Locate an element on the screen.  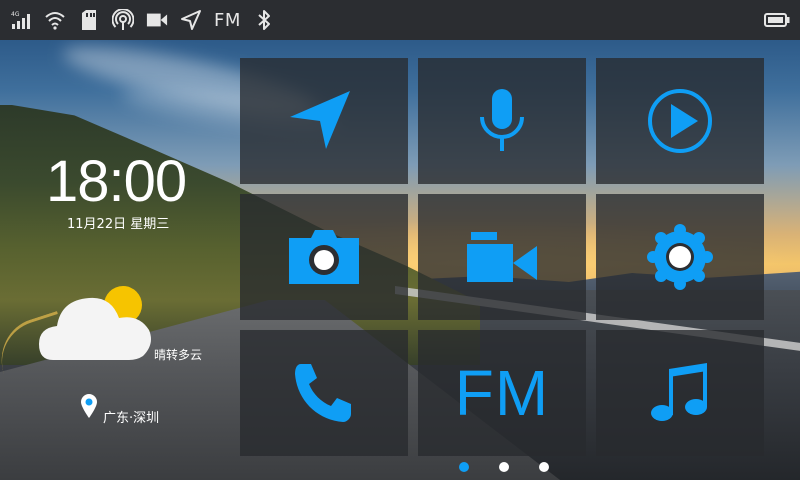
bluetooth-icon is located at coordinates (264, 20).